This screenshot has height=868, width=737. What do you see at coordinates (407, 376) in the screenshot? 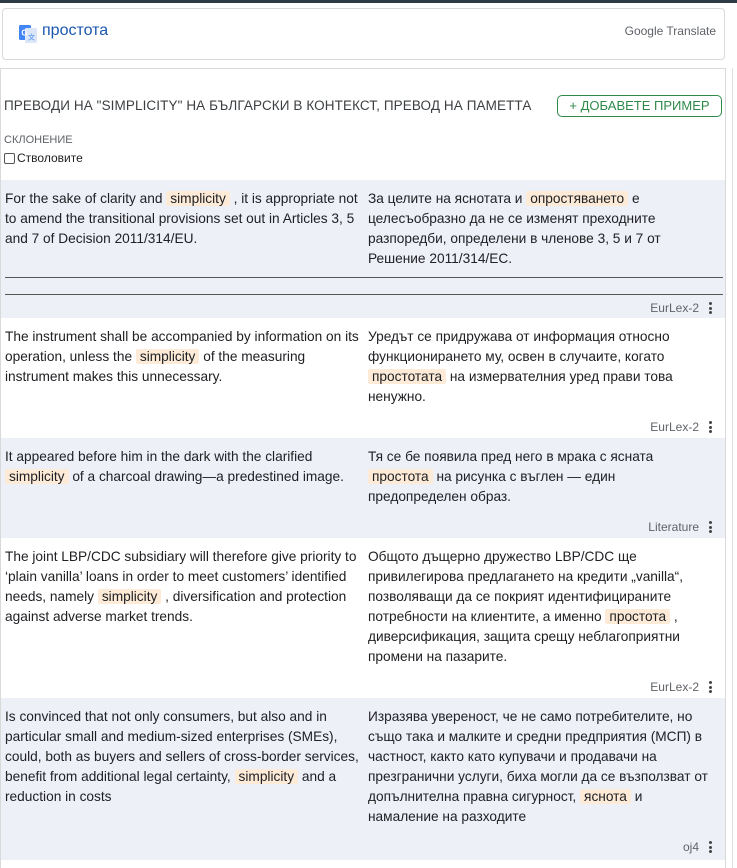
I see `target-highlight: простотата` at bounding box center [407, 376].